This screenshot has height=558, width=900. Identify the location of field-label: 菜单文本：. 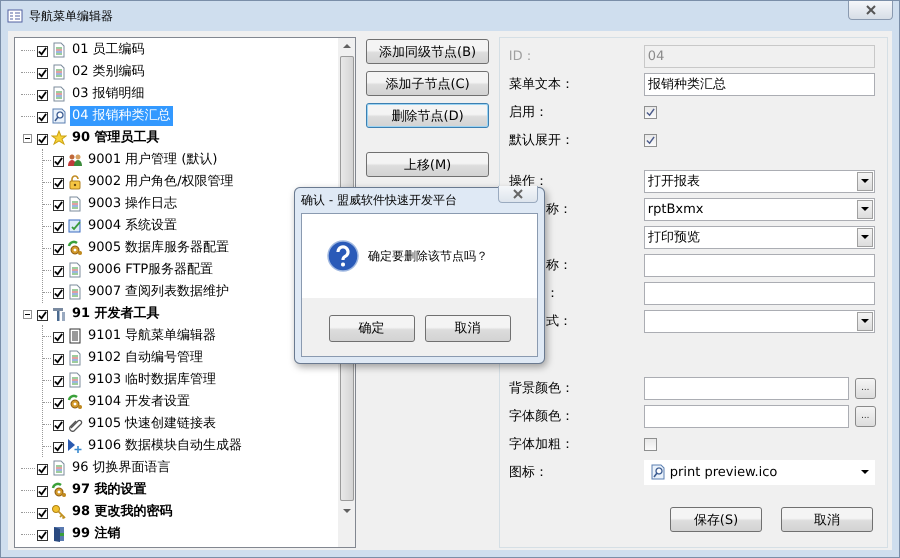
(541, 84).